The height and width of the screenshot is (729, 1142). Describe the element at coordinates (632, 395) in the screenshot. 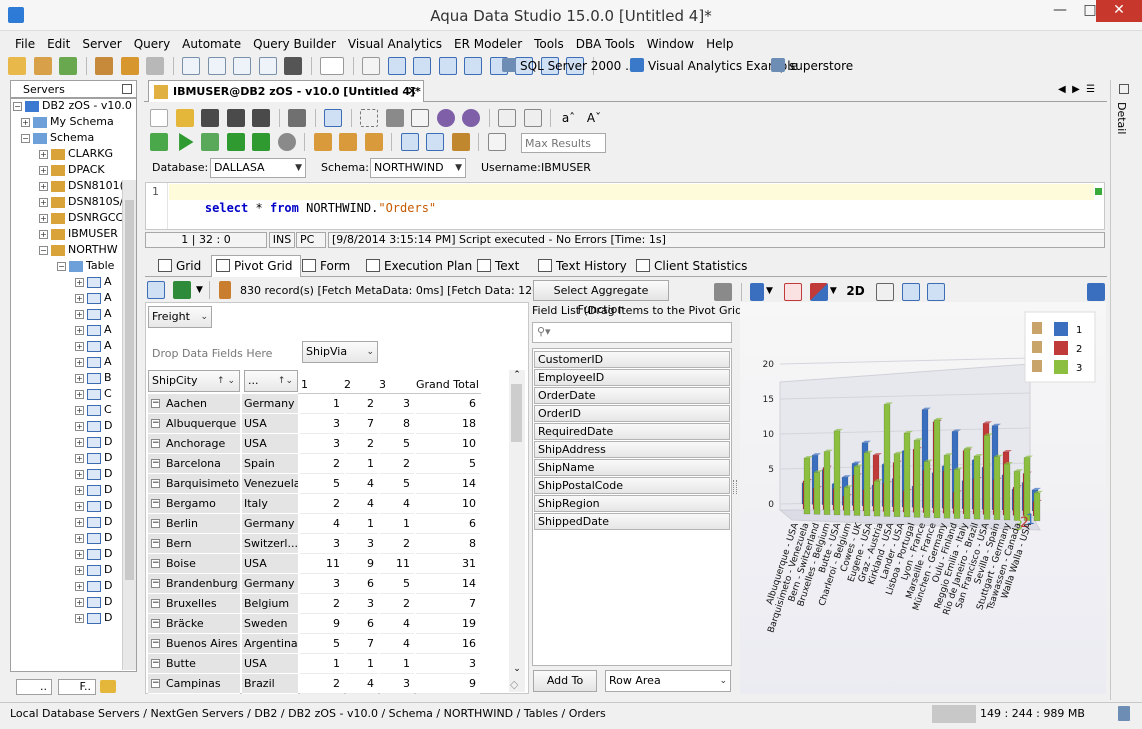

I see `field-item: OrderDate` at that location.